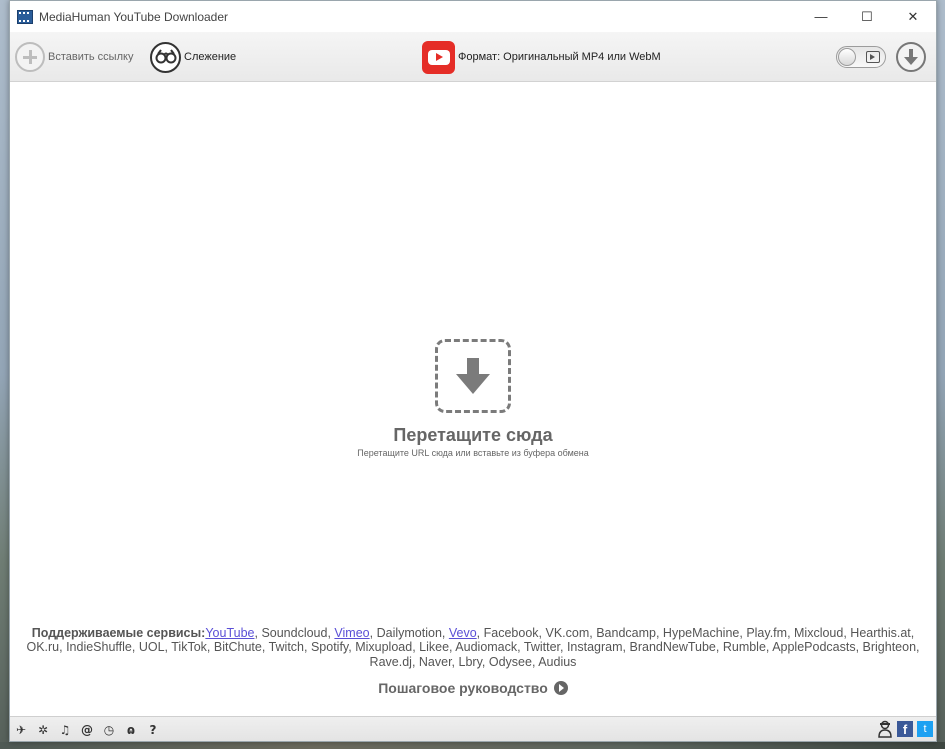 This screenshot has width=945, height=749. Describe the element at coordinates (473, 16) in the screenshot. I see `title-bar: MediaHuman YouTube Downloader — ☐ ✕` at that location.